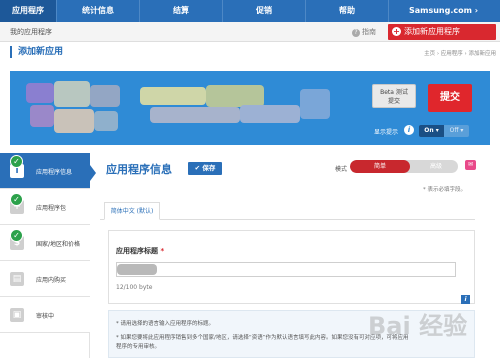  What do you see at coordinates (436, 166) in the screenshot?
I see `mode-advanced: 高级` at bounding box center [436, 166].